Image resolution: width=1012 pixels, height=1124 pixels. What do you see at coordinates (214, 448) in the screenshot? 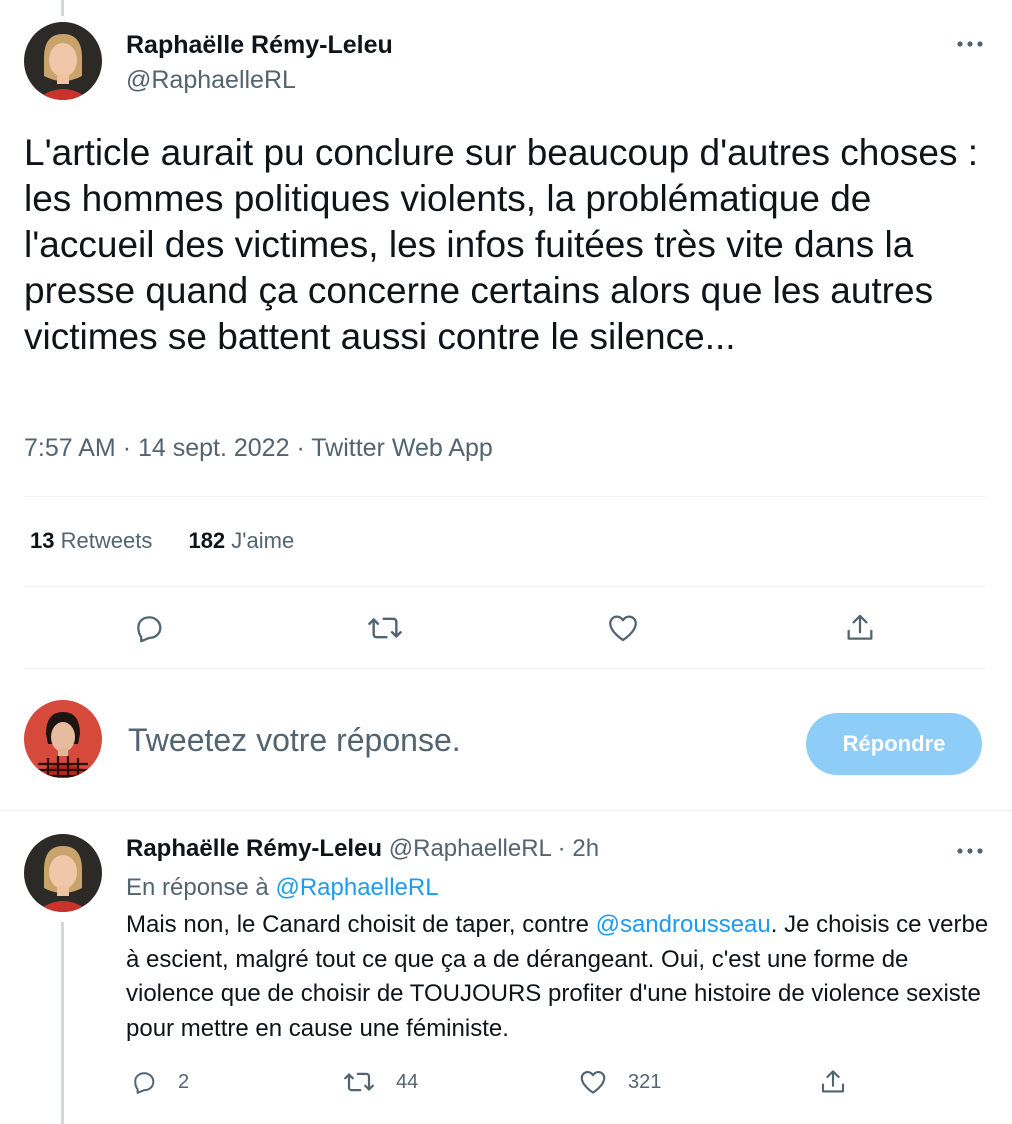
I see `tweet-date: 14 sept. 2022` at bounding box center [214, 448].